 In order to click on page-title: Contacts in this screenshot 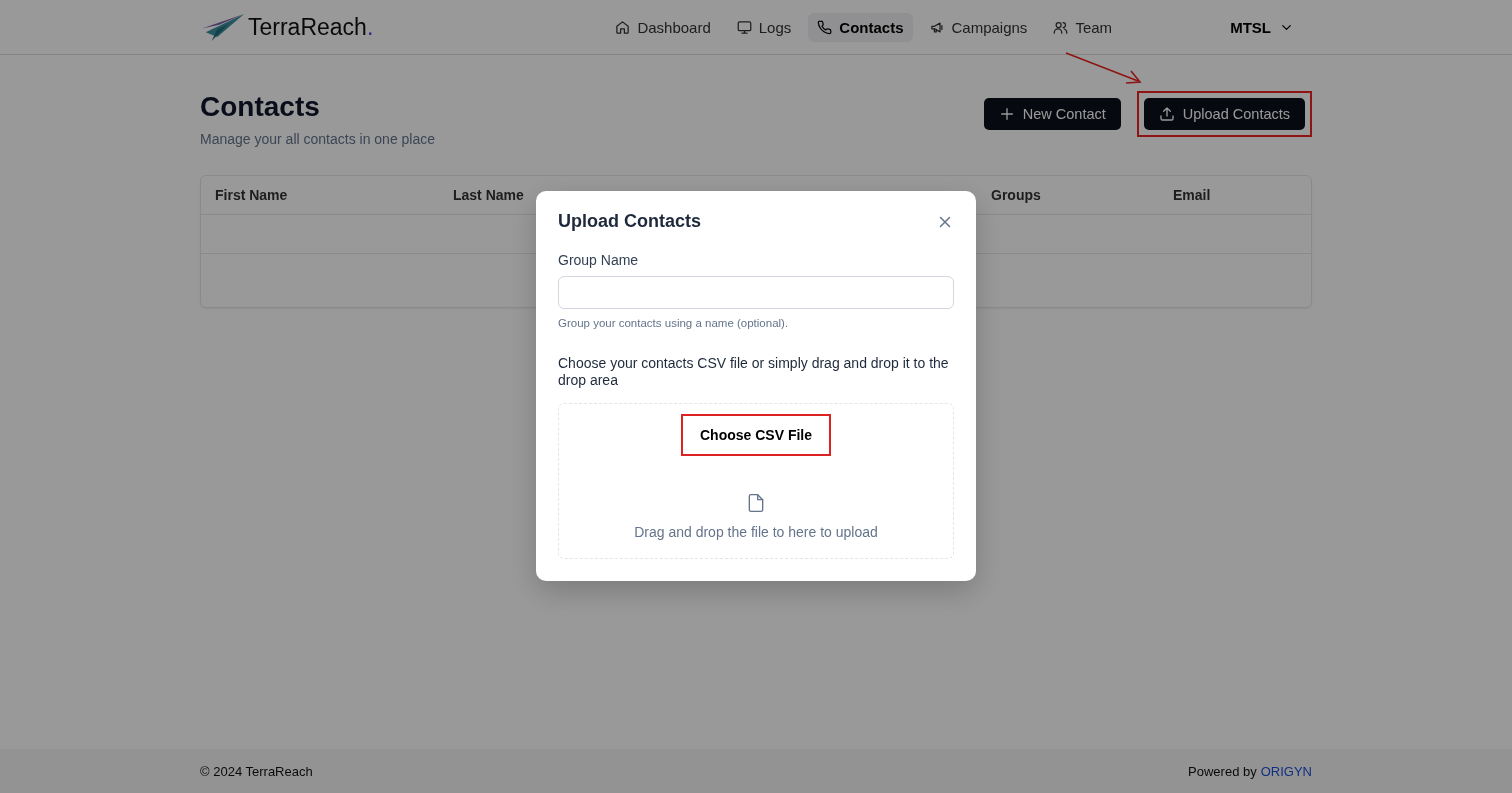, I will do `click(260, 107)`.